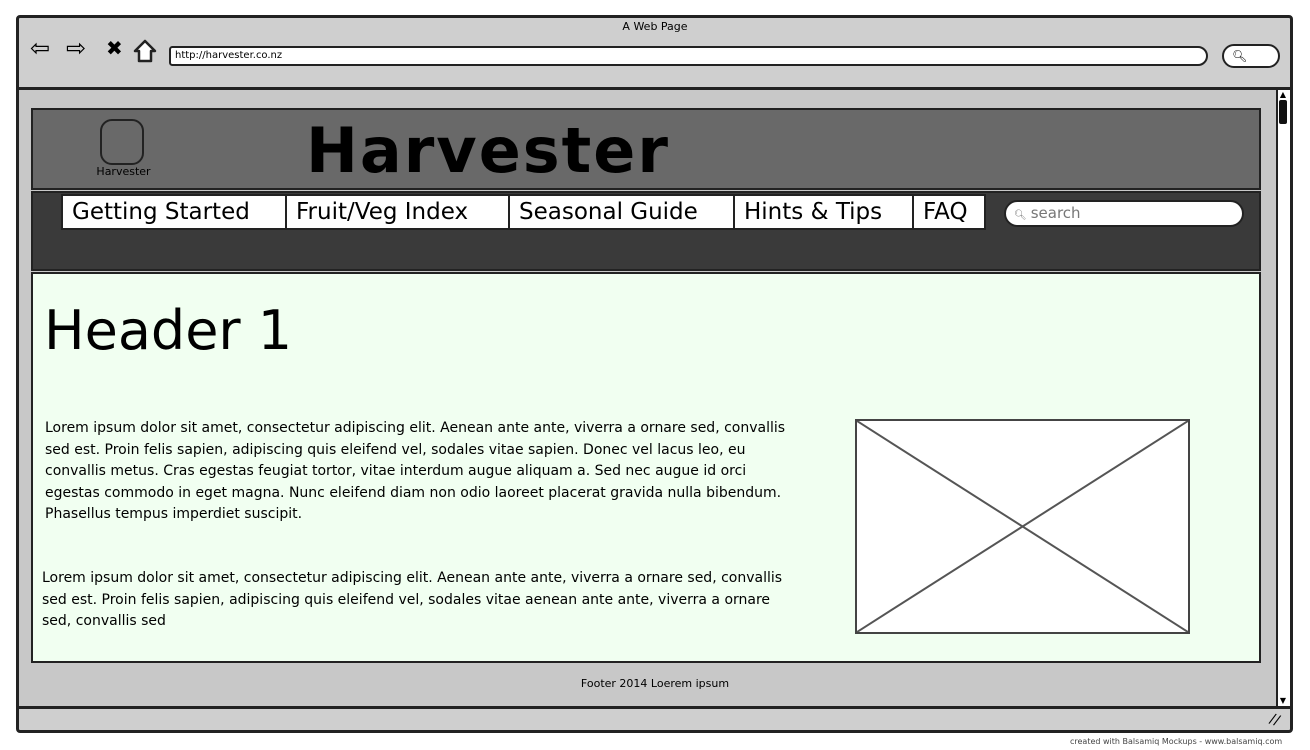 This screenshot has width=1310, height=750. I want to click on nav-tab-fruit-veg-index: Fruit/Veg Index, so click(397, 212).